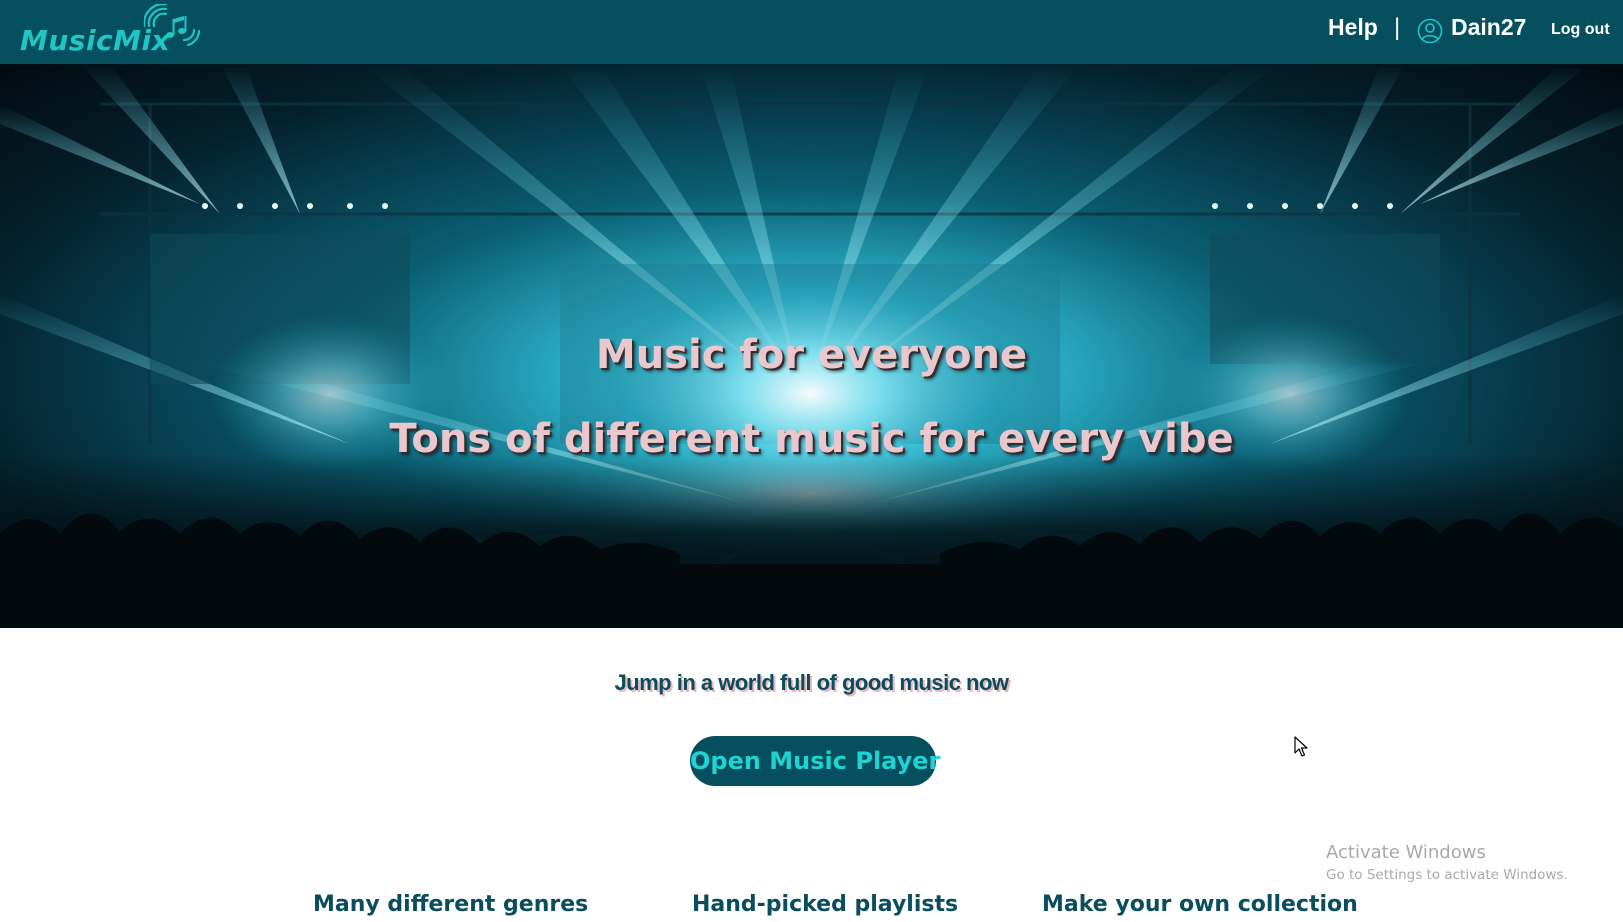 This screenshot has width=1623, height=922. Describe the element at coordinates (1200, 904) in the screenshot. I see `feature-heading-collection: Make your own collection` at that location.